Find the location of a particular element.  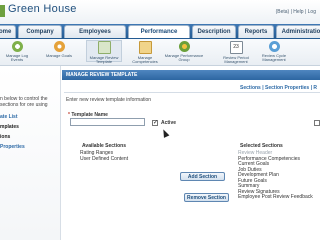

brand-logo-icon is located at coordinates (2, 11).